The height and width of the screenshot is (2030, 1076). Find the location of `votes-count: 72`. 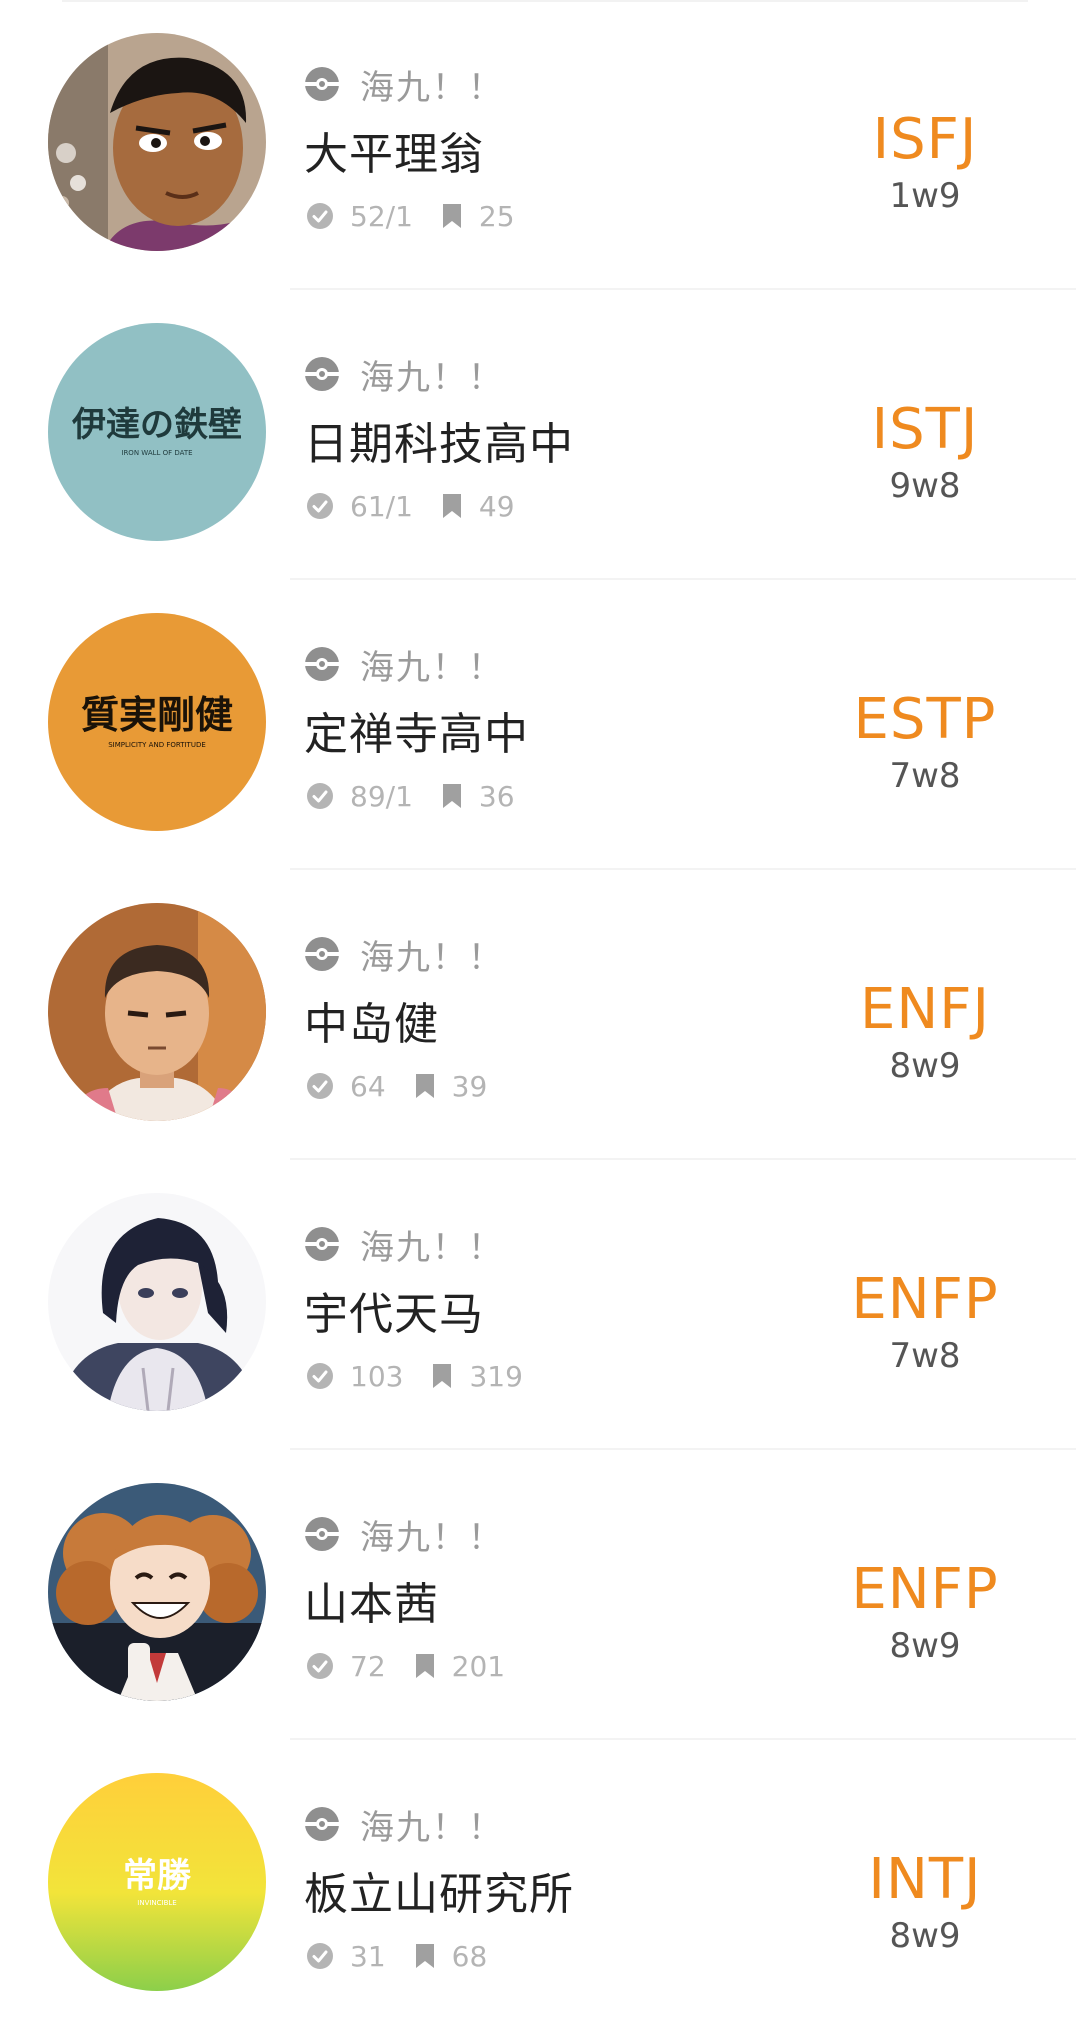

votes-count: 72 is located at coordinates (368, 1666).